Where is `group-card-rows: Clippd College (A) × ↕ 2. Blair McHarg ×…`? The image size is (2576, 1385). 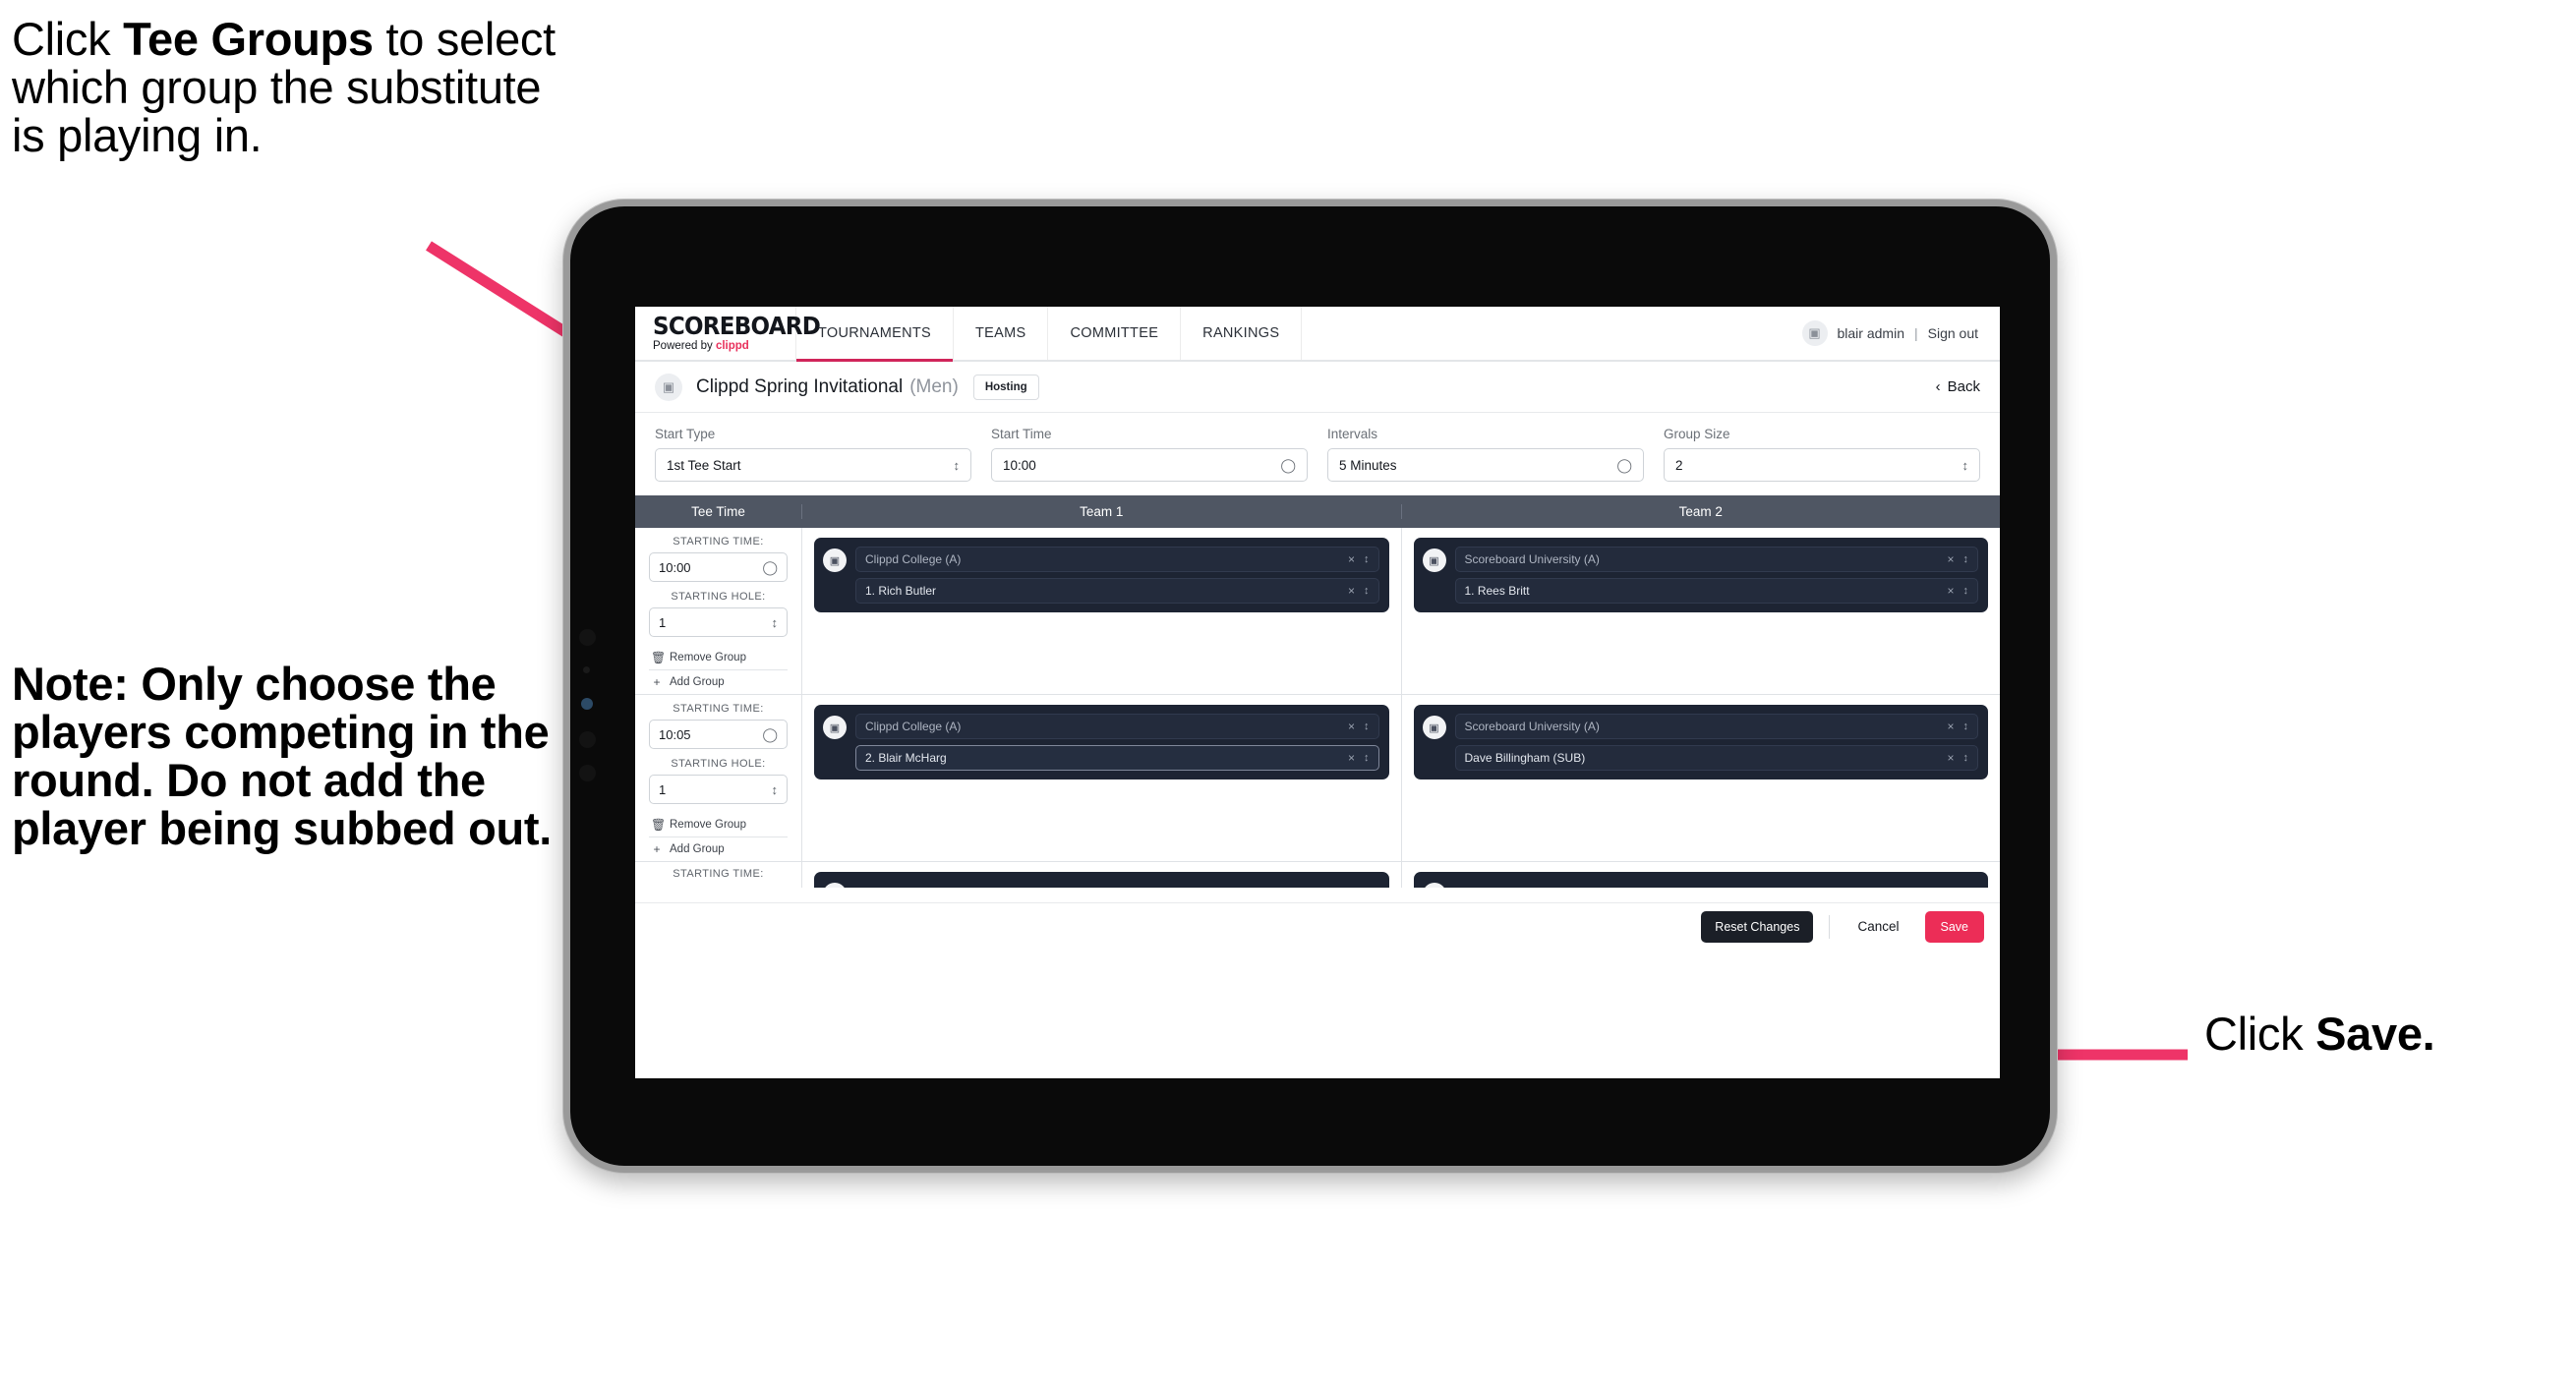
group-card-rows: Clippd College (A) × ↕ 2. Blair McHarg ×… is located at coordinates (1117, 742).